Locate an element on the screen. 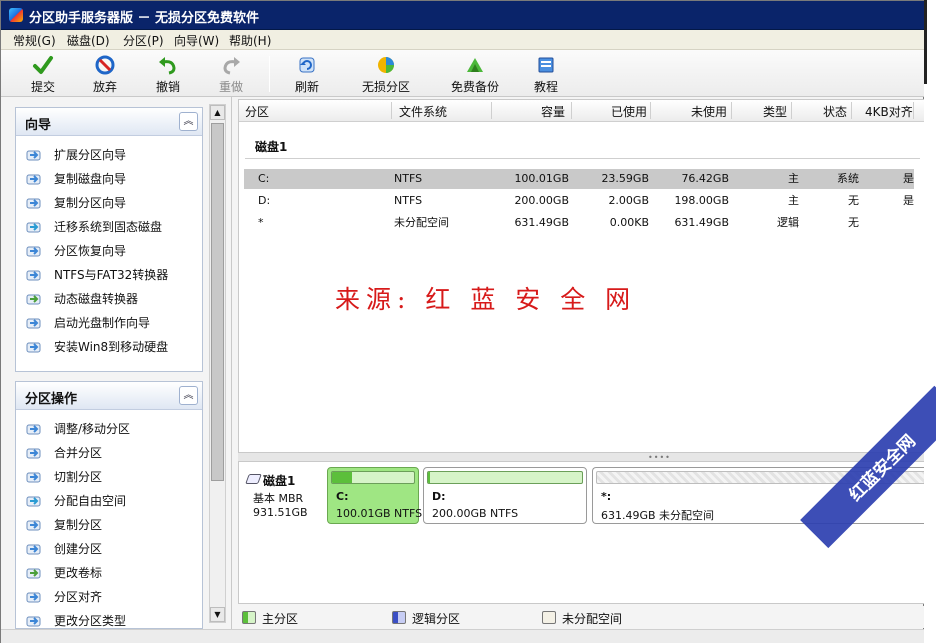 The width and height of the screenshot is (936, 643). partition-row: D: NTFS 200.00GB 2.00GB 198.00GB 主 无 是 is located at coordinates (579, 201).